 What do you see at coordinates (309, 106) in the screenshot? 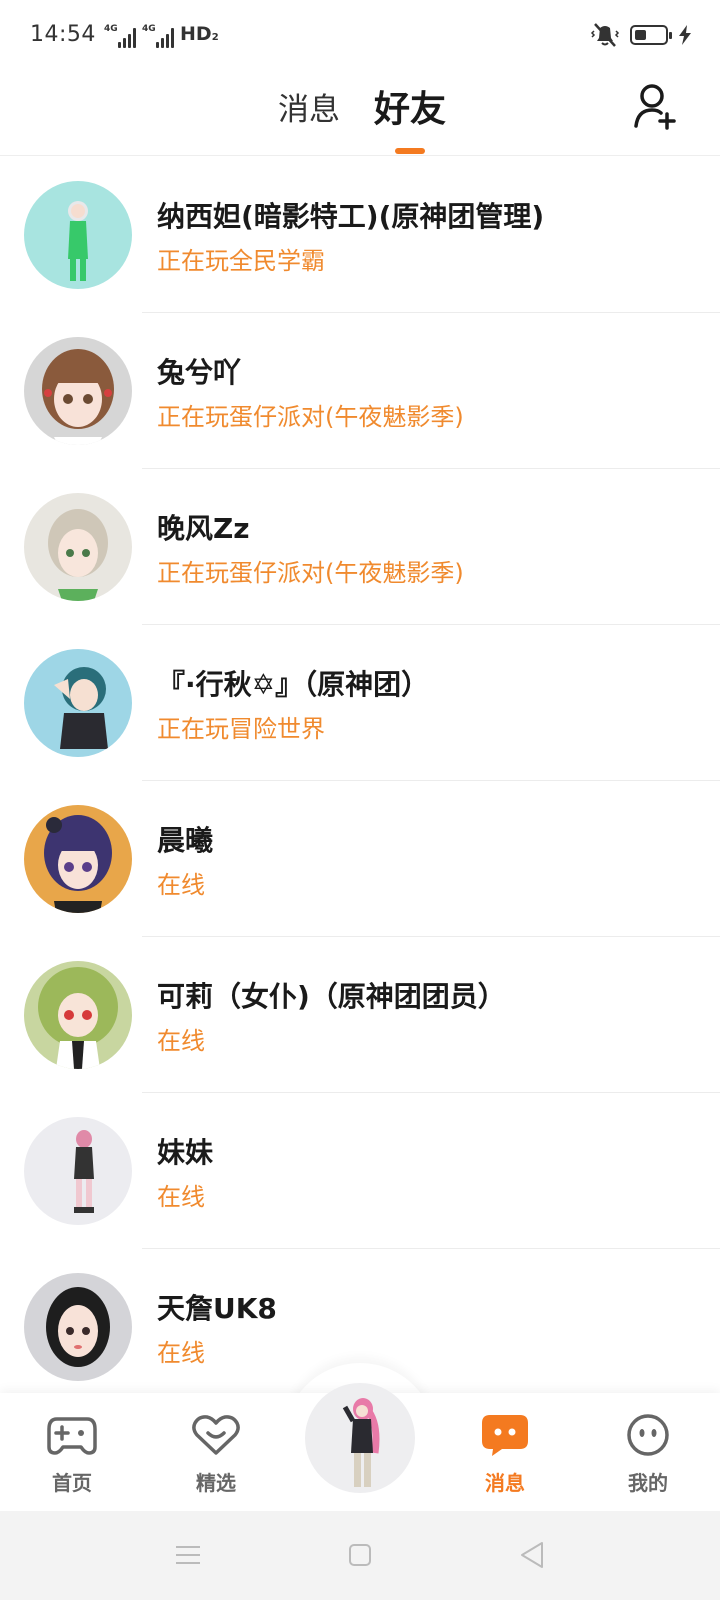
I see `tab-messages: 消息` at bounding box center [309, 106].